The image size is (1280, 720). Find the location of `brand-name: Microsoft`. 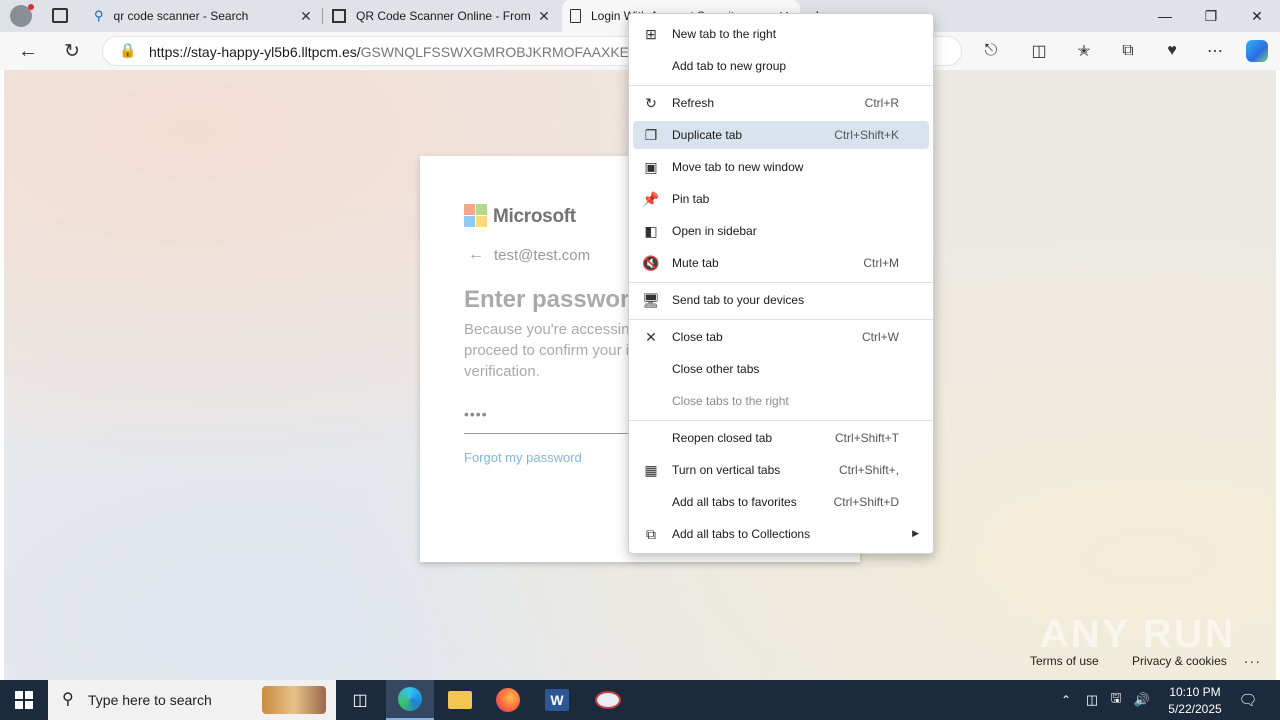

brand-name: Microsoft is located at coordinates (534, 216).